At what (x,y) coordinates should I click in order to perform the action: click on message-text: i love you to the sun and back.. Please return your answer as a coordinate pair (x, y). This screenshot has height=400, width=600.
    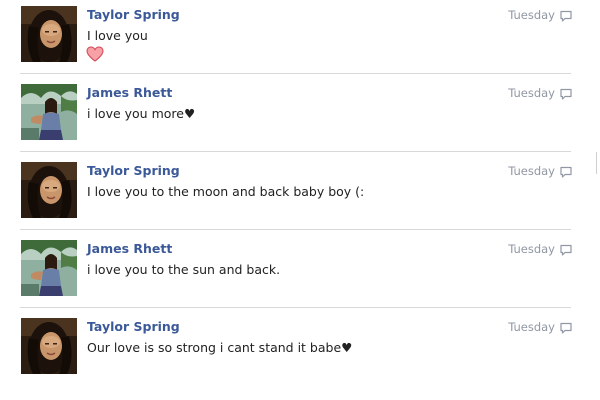
    Looking at the image, I should click on (184, 269).